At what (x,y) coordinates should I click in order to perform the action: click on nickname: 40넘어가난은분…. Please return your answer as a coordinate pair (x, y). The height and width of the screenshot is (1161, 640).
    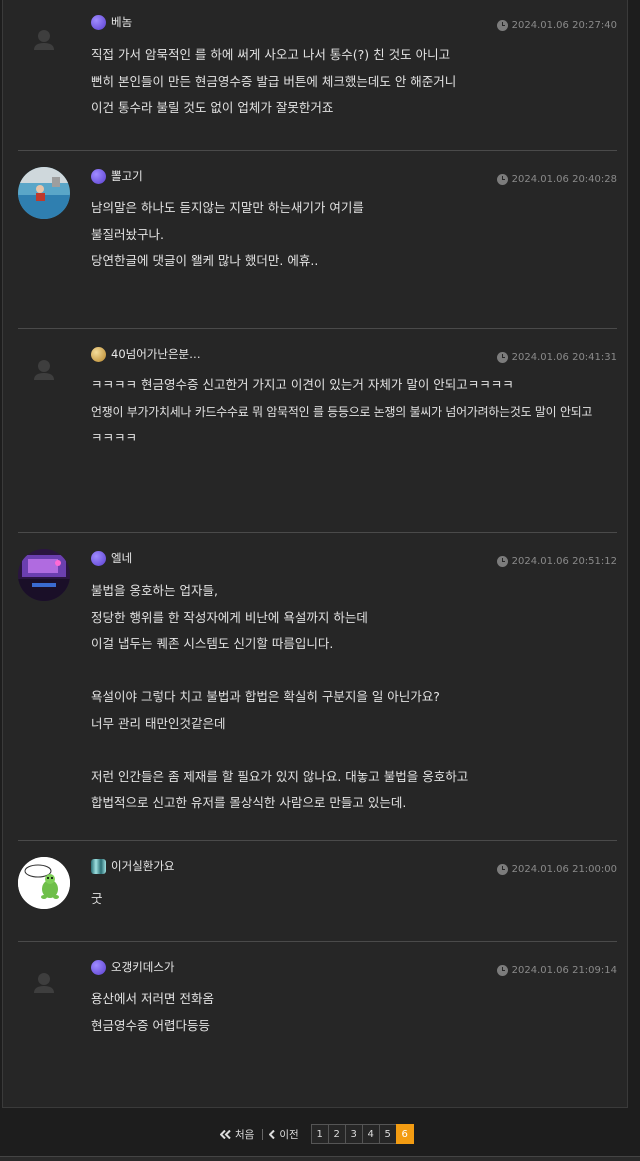
    Looking at the image, I should click on (156, 354).